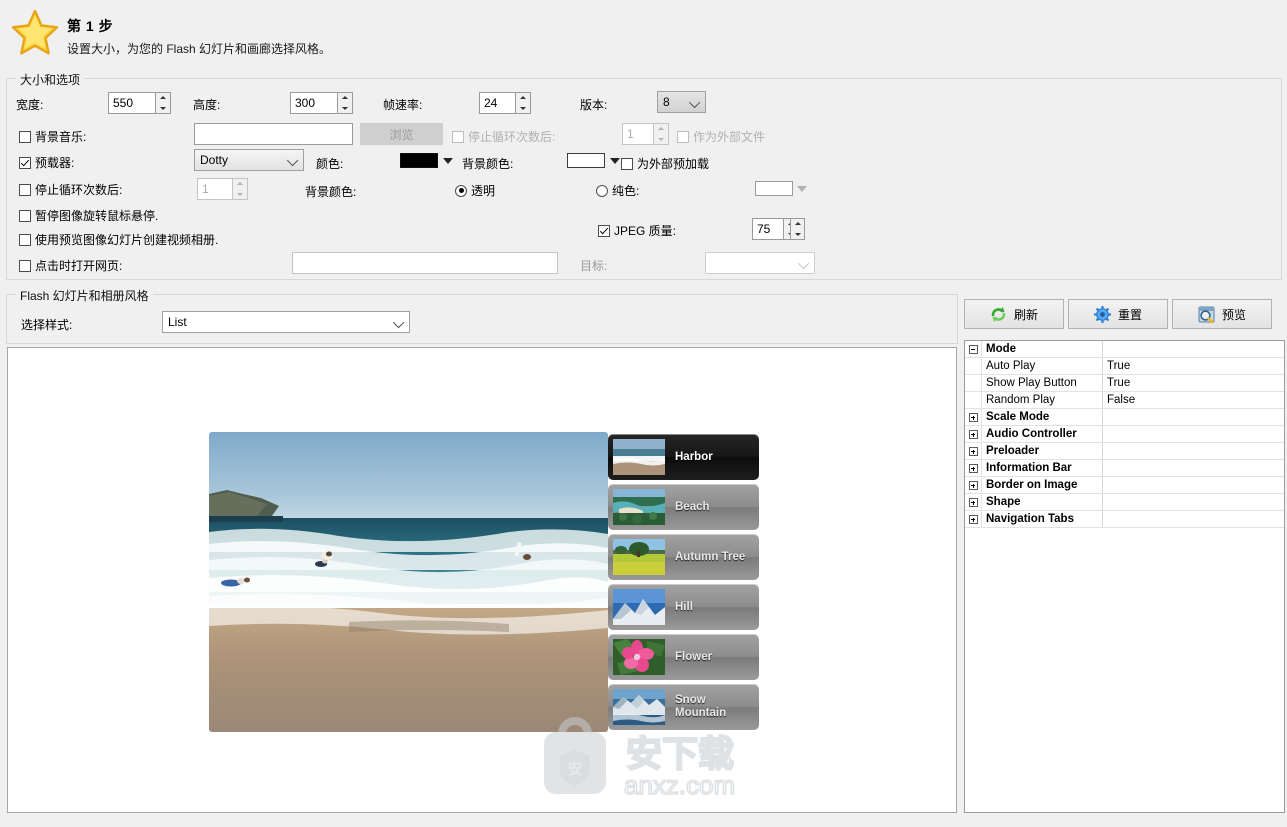 The height and width of the screenshot is (827, 1287). Describe the element at coordinates (683, 607) in the screenshot. I see `list-item: Hill` at that location.